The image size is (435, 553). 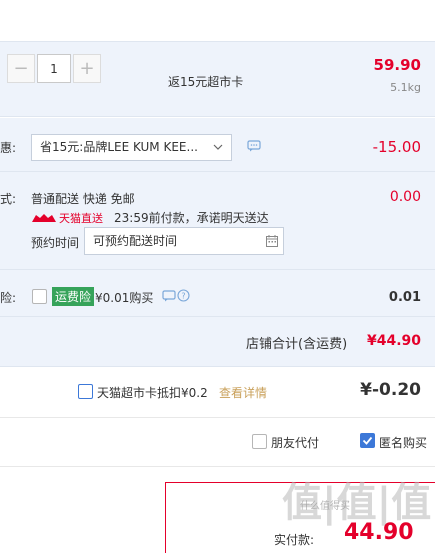 I want to click on insurance-fee: 0.01, so click(x=404, y=297).